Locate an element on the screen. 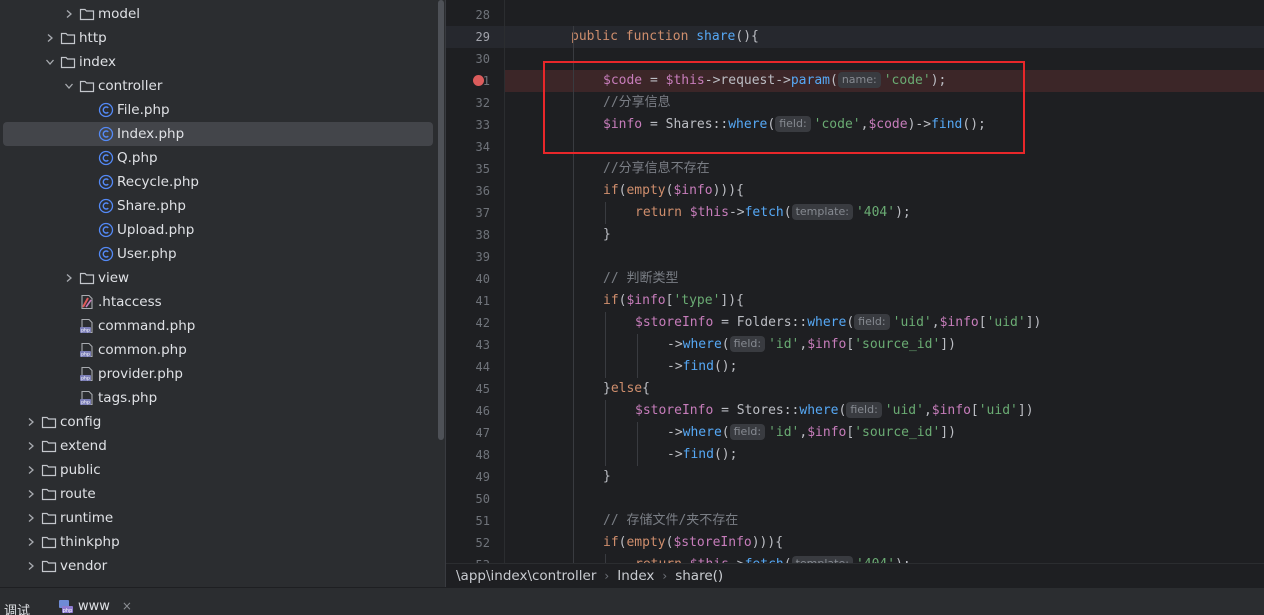 The width and height of the screenshot is (1264, 615). code-token: $info is located at coordinates (646, 300).